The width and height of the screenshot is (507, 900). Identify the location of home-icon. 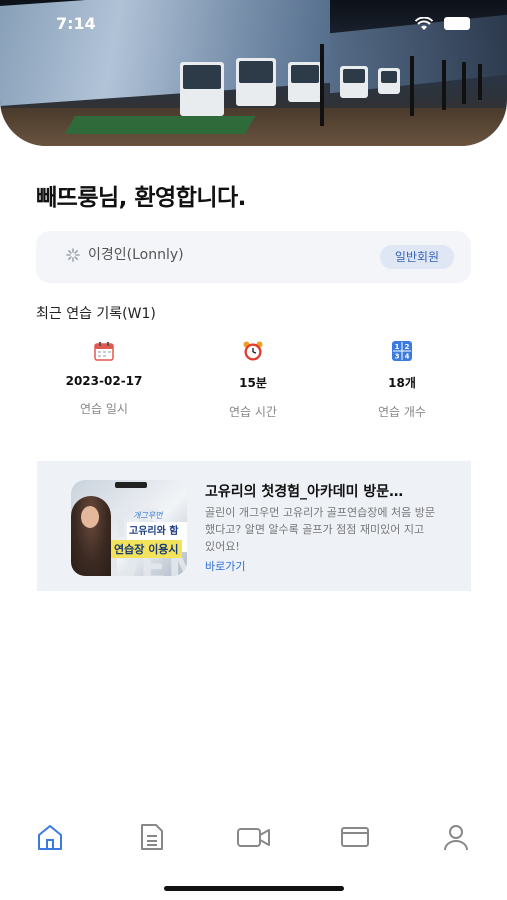
(50, 837).